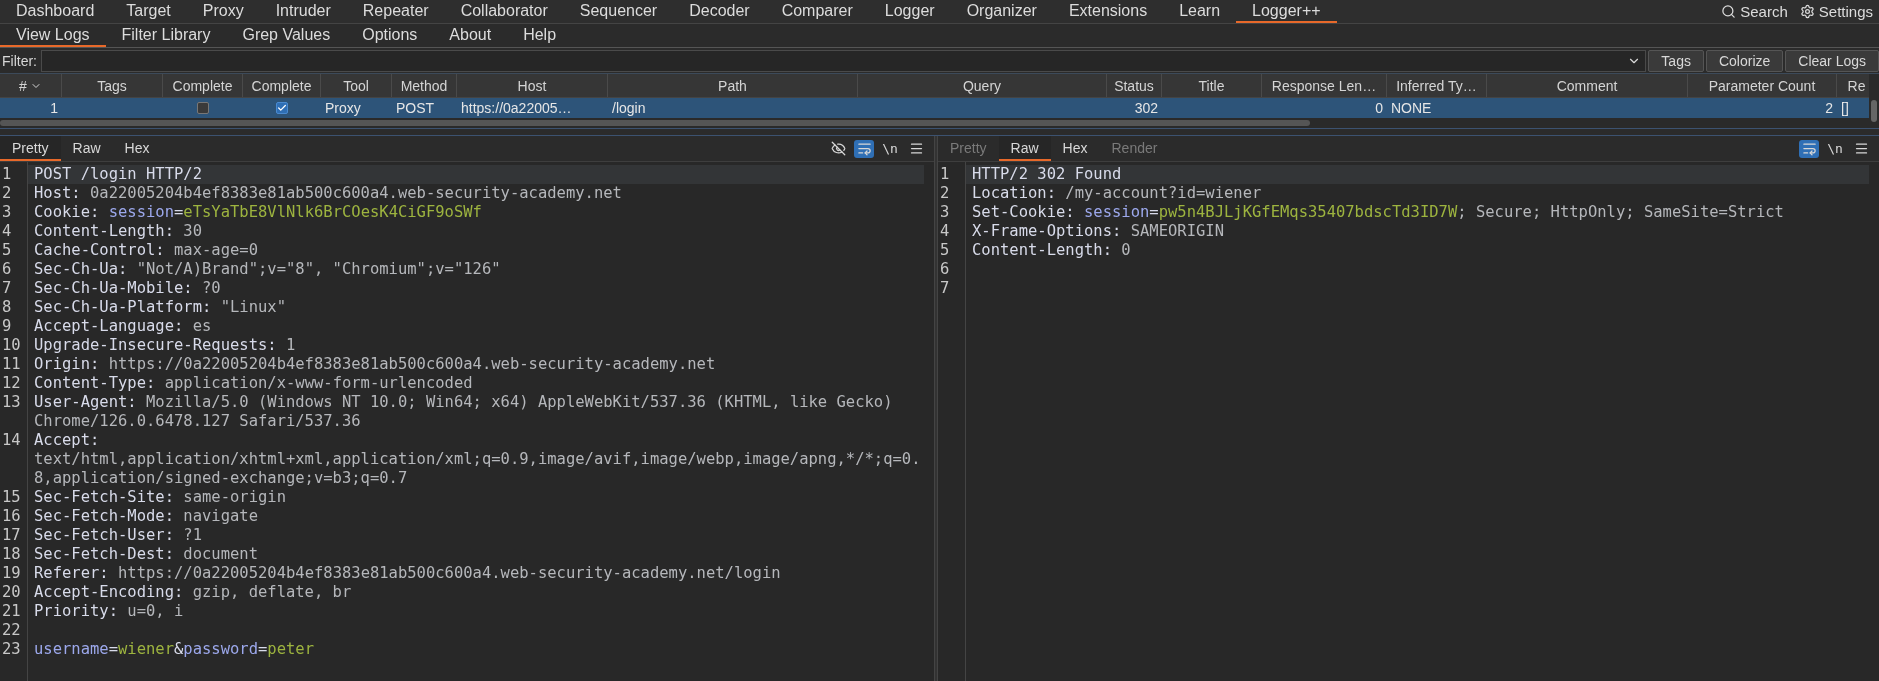 This screenshot has width=1879, height=681. Describe the element at coordinates (54, 108) in the screenshot. I see `table-cell: 1` at that location.